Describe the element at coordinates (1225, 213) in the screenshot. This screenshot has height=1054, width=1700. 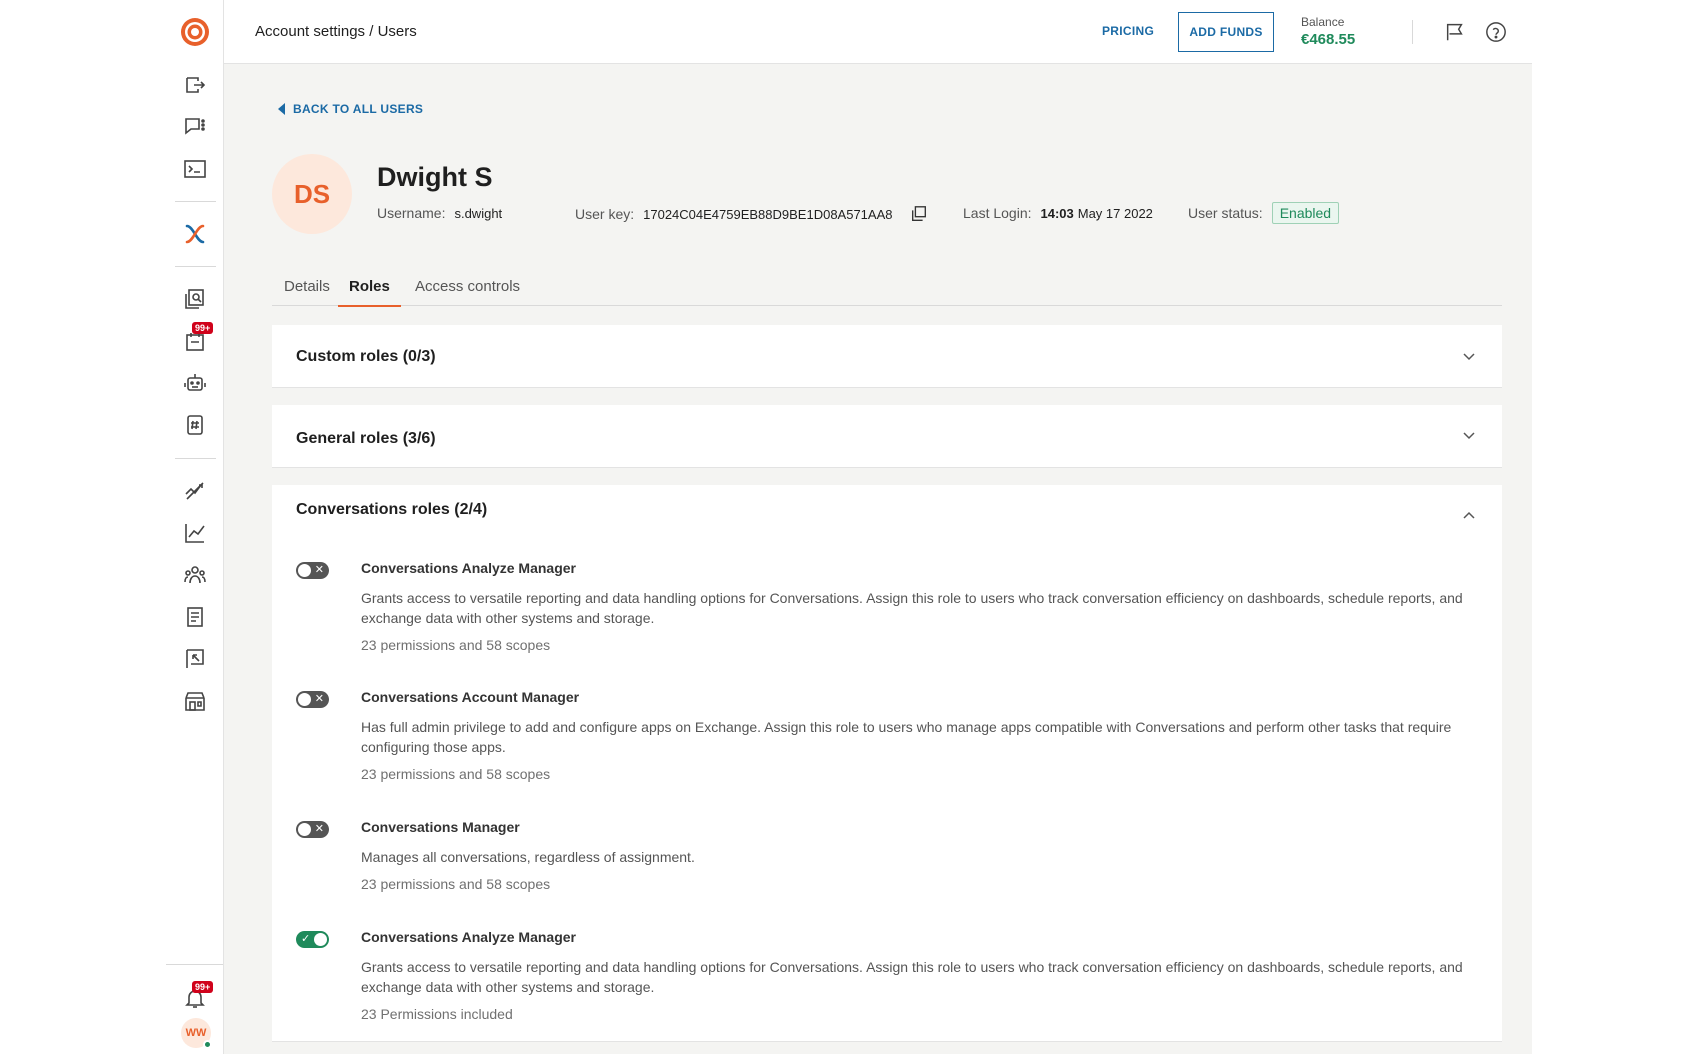
I see `user-status-label: User status:` at that location.